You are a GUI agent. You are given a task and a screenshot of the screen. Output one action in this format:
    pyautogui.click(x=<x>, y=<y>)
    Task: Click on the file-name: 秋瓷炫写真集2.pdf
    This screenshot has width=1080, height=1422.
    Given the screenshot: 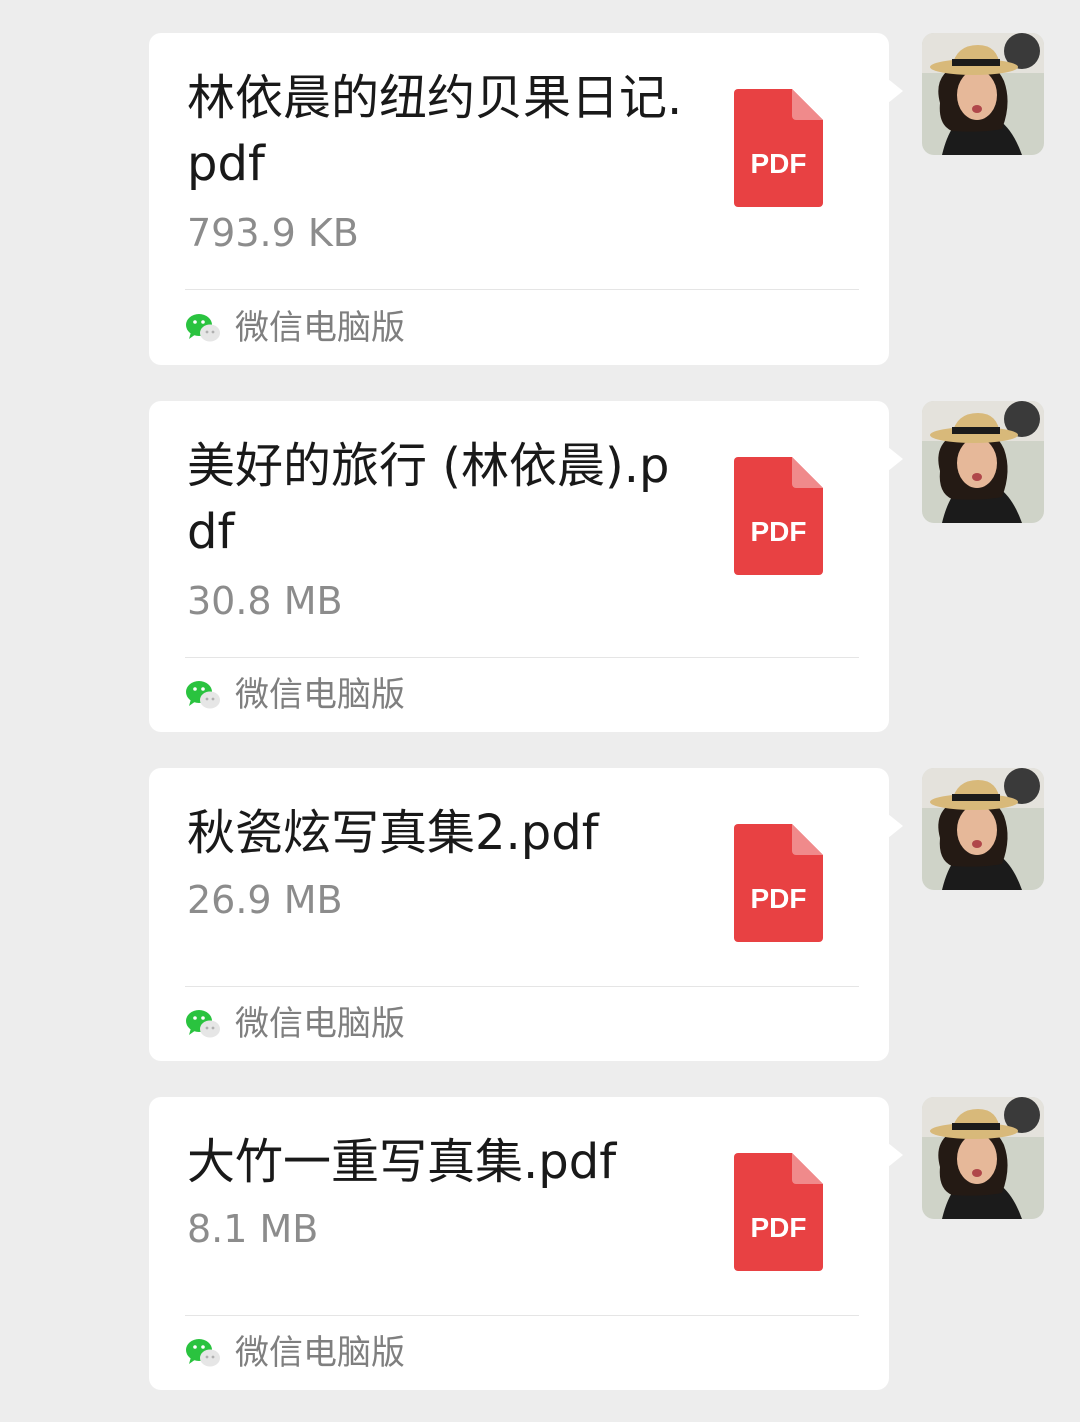 What is the action you would take?
    pyautogui.click(x=393, y=833)
    